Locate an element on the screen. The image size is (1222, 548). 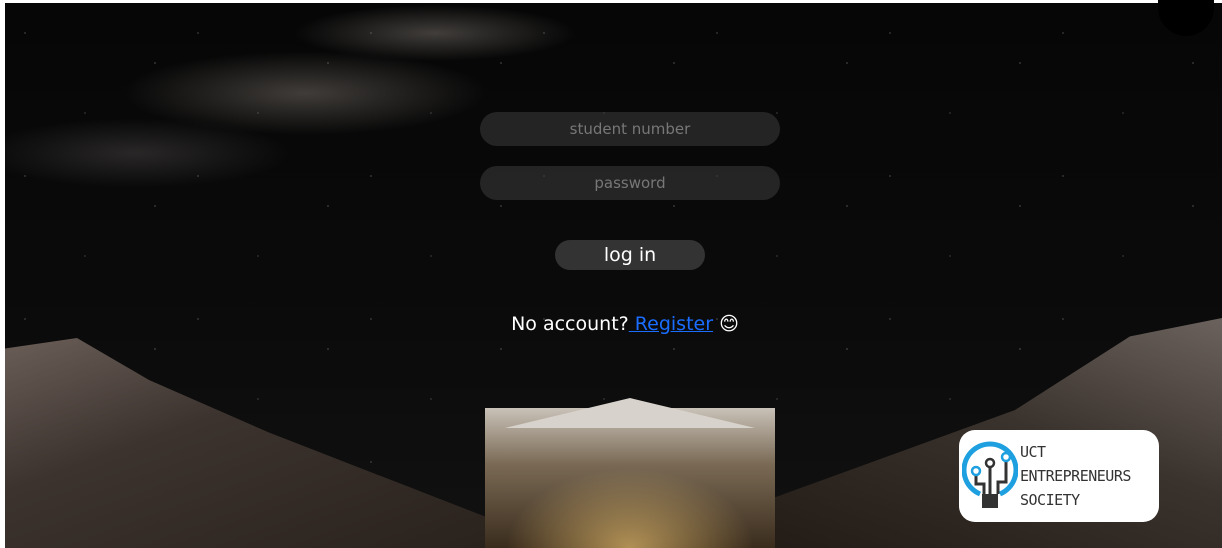
smile-emoji-icon: 😊 is located at coordinates (729, 324).